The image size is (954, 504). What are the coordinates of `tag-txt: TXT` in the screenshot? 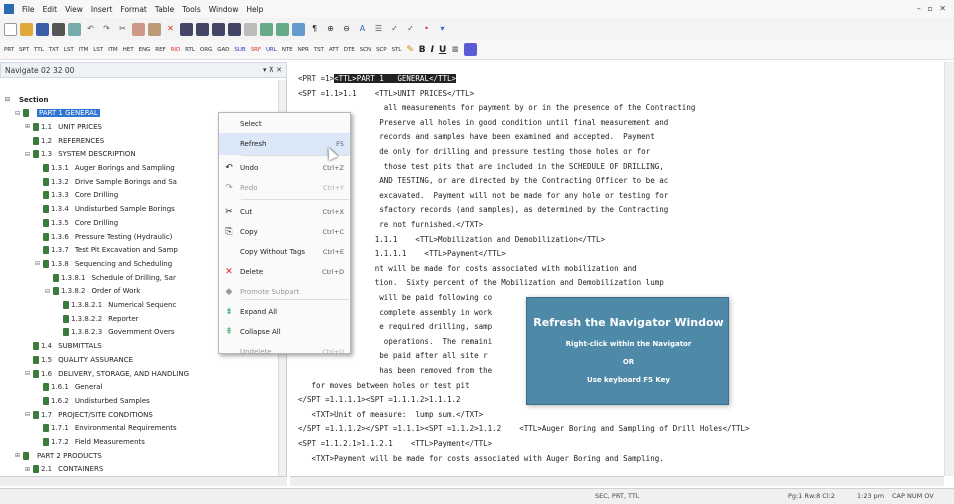 It's located at (54, 50).